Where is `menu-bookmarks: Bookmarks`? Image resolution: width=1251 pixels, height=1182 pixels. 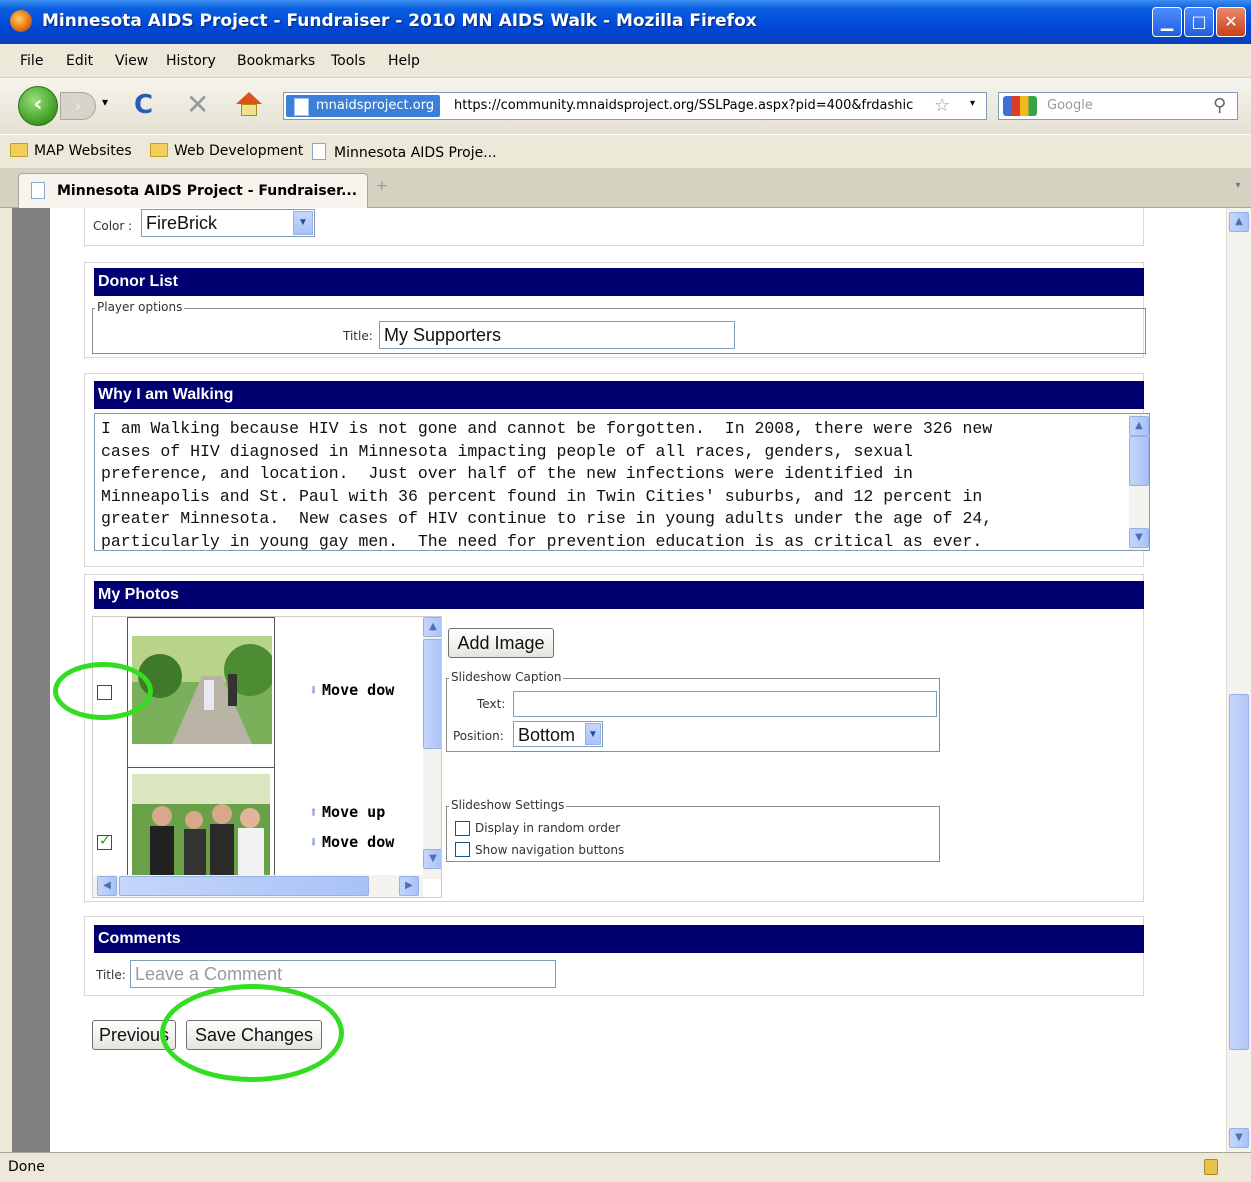 menu-bookmarks: Bookmarks is located at coordinates (276, 61).